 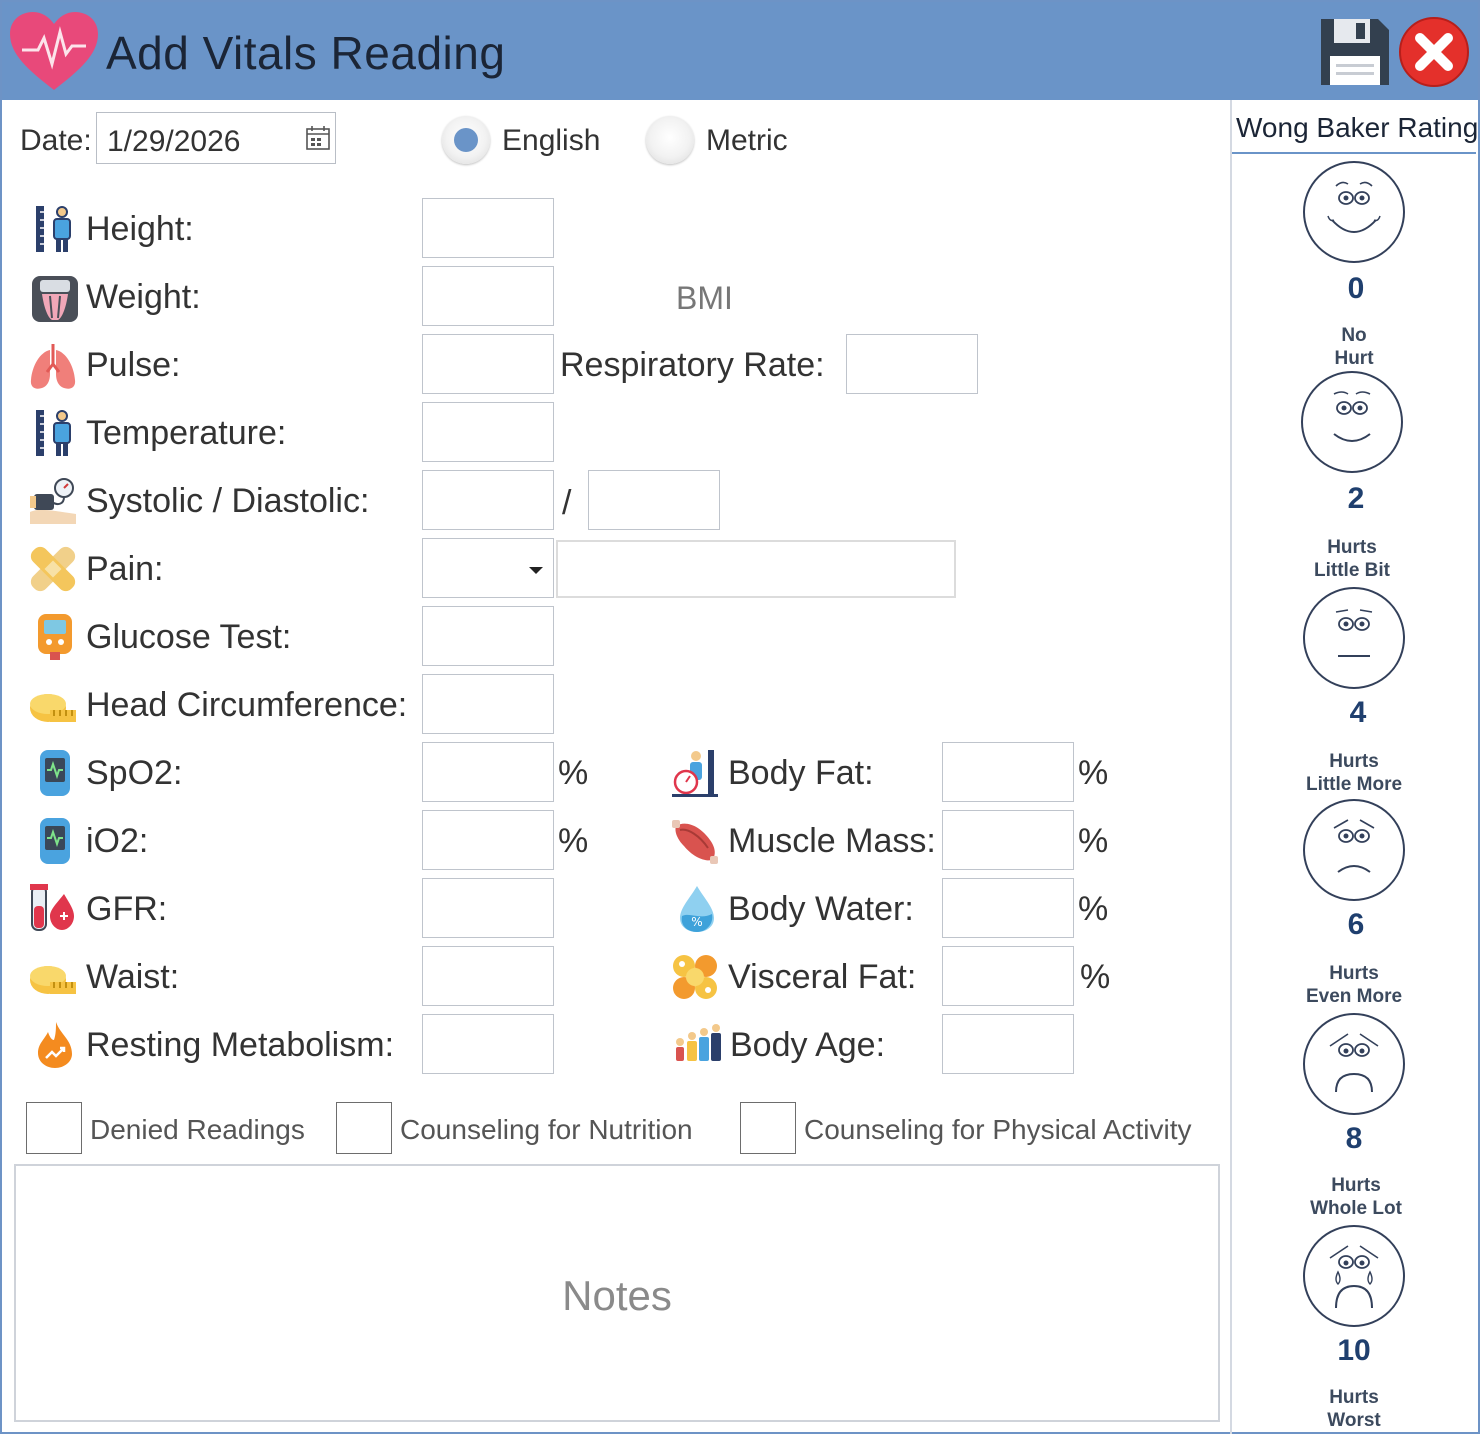 What do you see at coordinates (488, 704) in the screenshot?
I see `head-circumference-input` at bounding box center [488, 704].